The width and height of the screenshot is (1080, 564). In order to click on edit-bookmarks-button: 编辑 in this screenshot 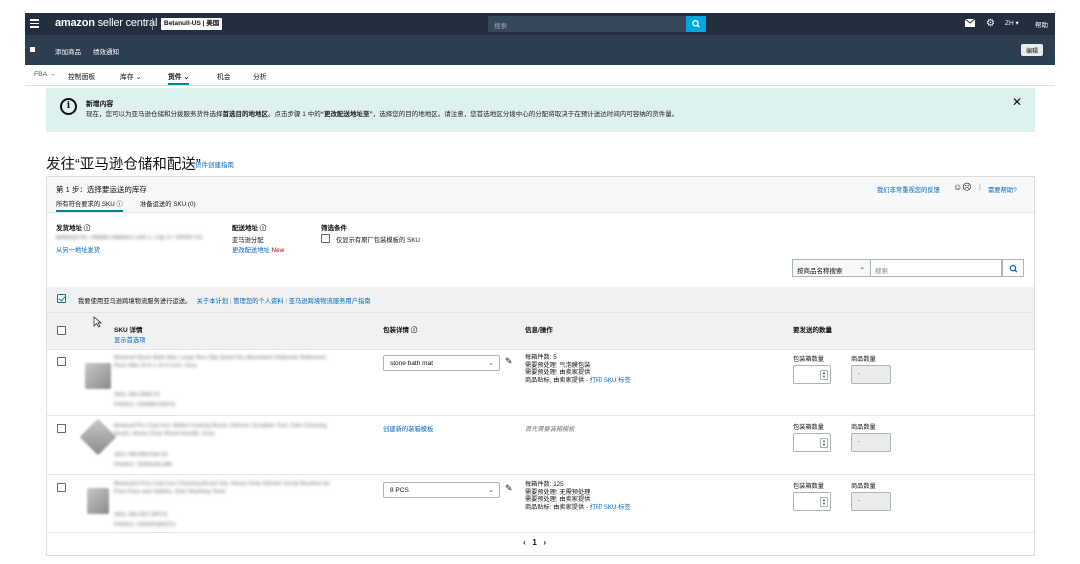, I will do `click(1032, 50)`.